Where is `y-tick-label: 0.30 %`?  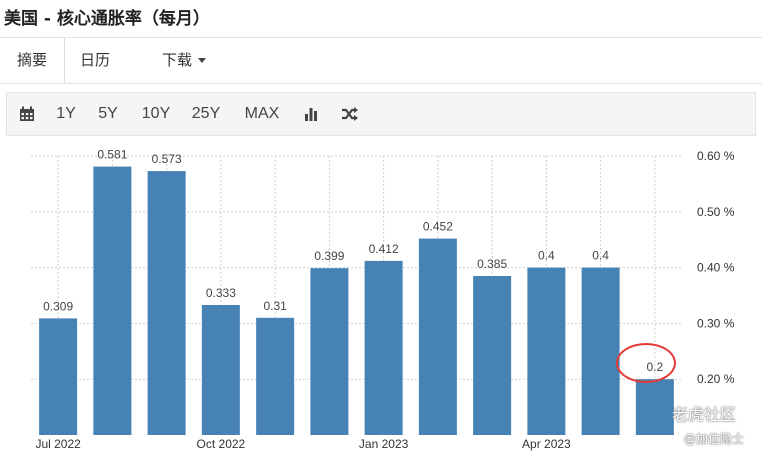 y-tick-label: 0.30 % is located at coordinates (716, 323).